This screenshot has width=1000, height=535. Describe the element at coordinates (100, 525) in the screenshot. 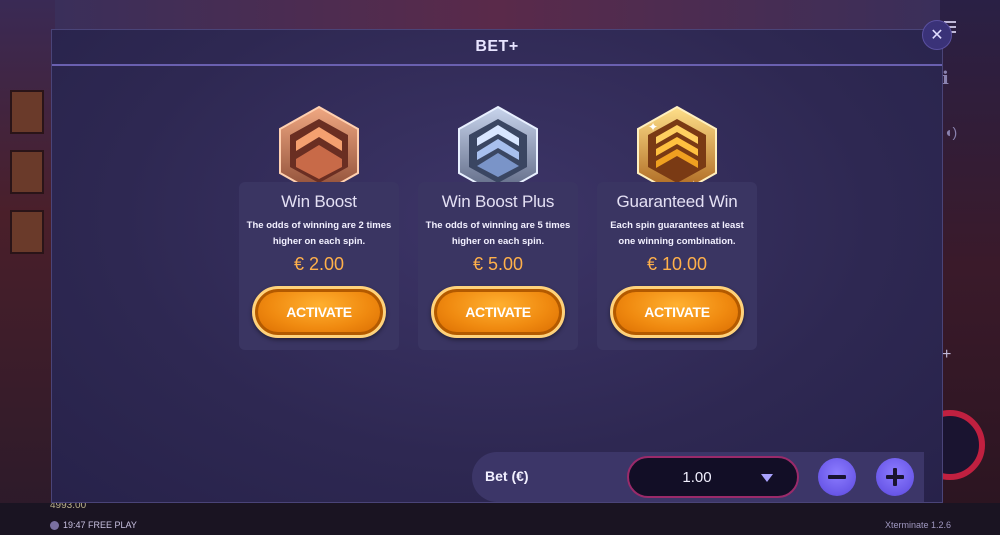

I see `clock-text: 19:47 FREE PLAY` at that location.